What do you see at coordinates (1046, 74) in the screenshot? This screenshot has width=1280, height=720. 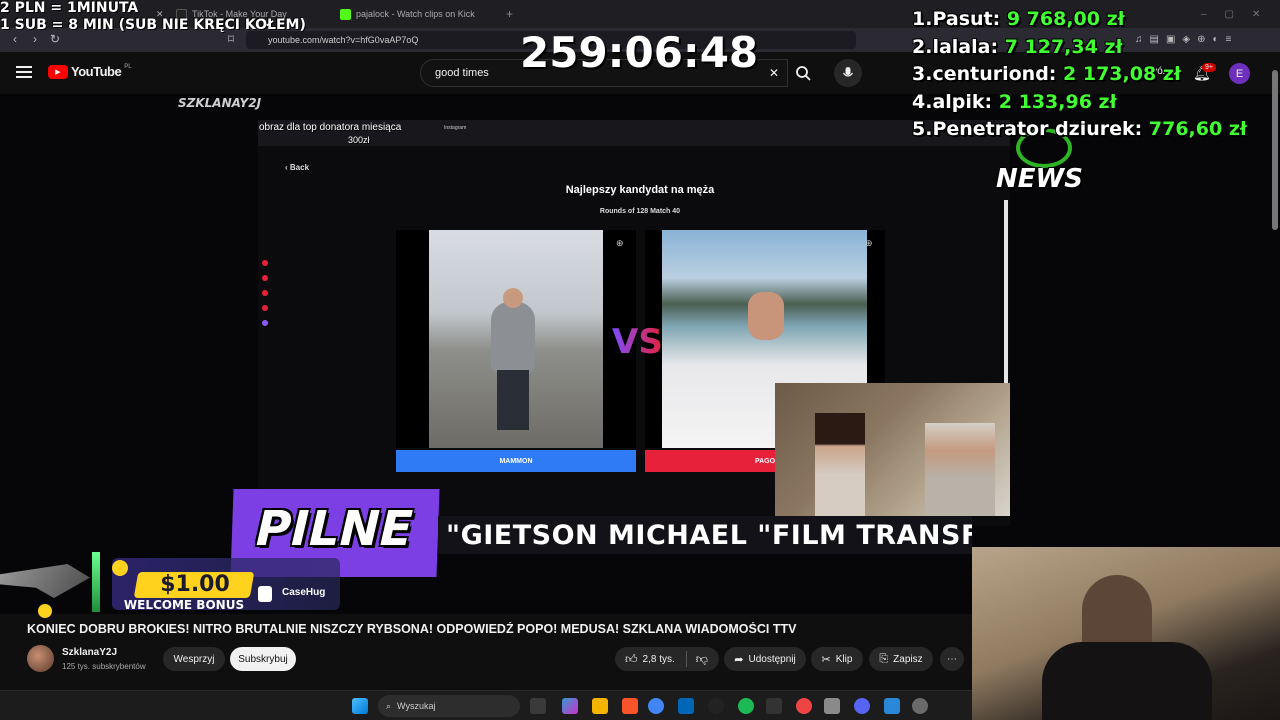 I see `leaderboard-row: 3.centuriond: 2 173,08 zł` at bounding box center [1046, 74].